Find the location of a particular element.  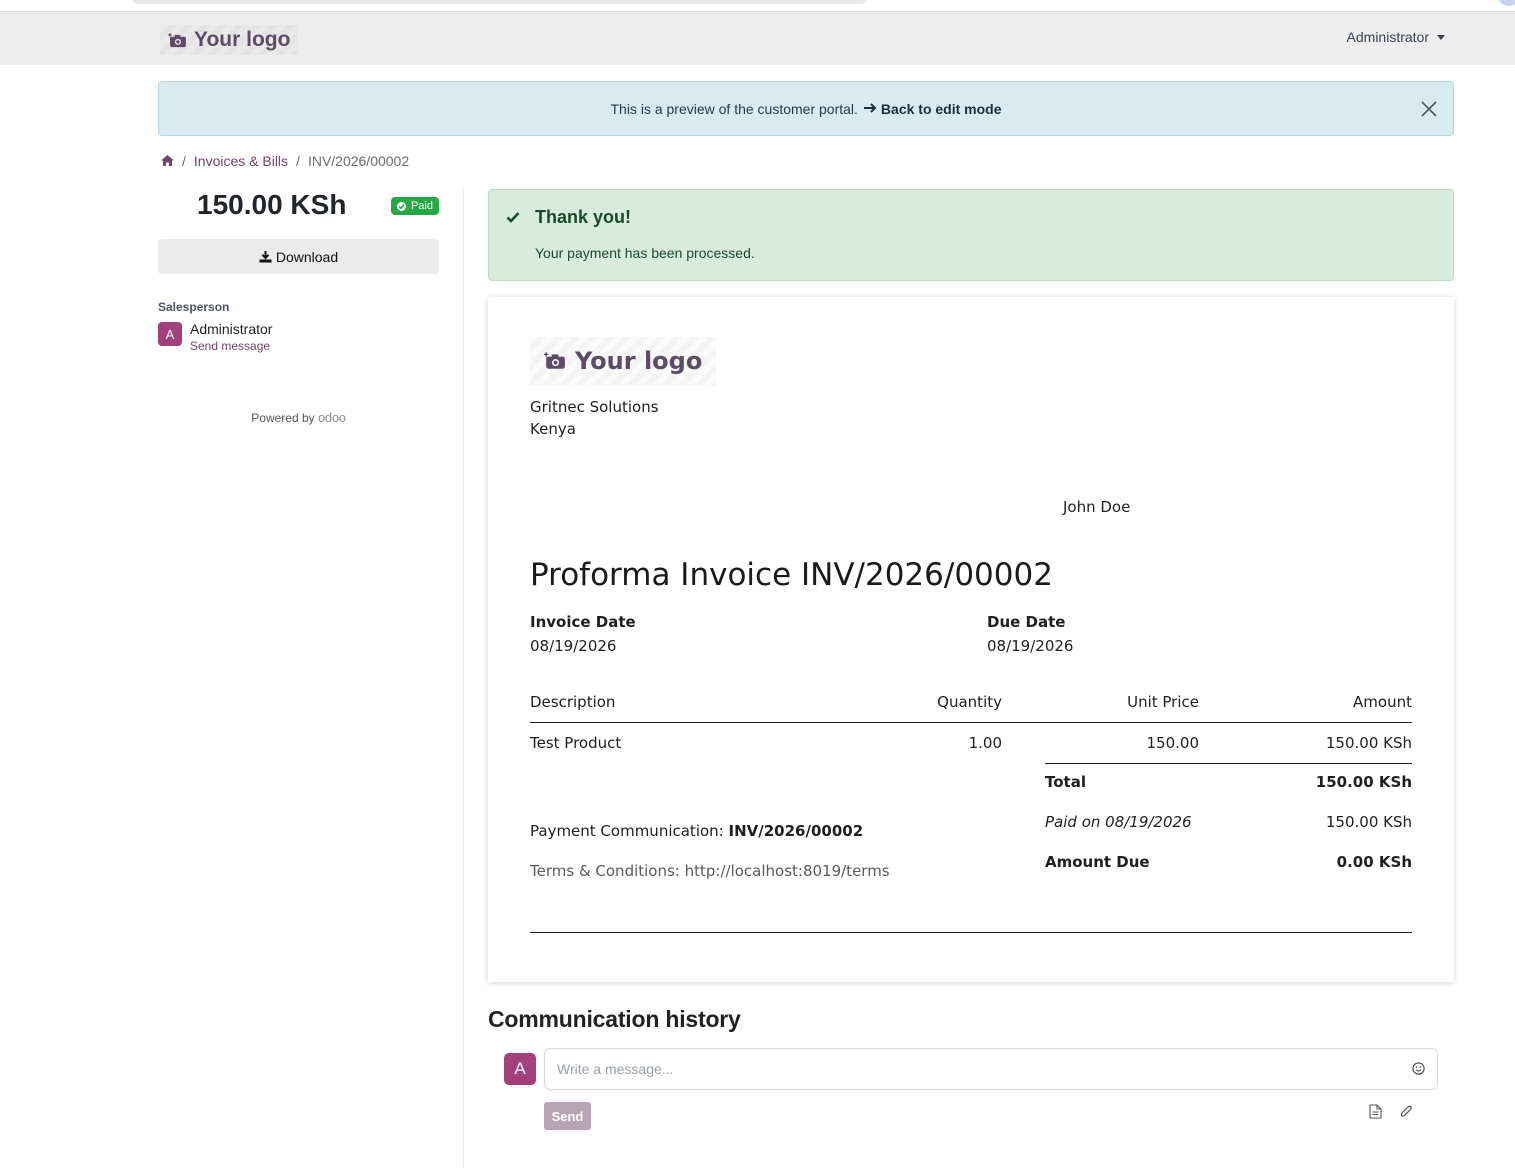

browser-address-bar is located at coordinates (499, 2).